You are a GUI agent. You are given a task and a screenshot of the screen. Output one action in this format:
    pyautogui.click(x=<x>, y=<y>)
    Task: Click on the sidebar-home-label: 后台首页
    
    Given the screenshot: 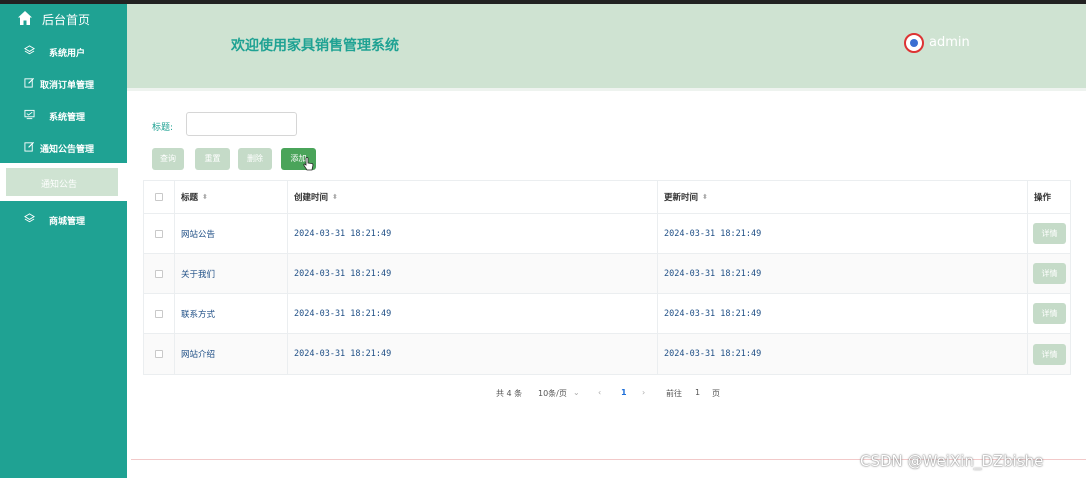 What is the action you would take?
    pyautogui.click(x=66, y=20)
    